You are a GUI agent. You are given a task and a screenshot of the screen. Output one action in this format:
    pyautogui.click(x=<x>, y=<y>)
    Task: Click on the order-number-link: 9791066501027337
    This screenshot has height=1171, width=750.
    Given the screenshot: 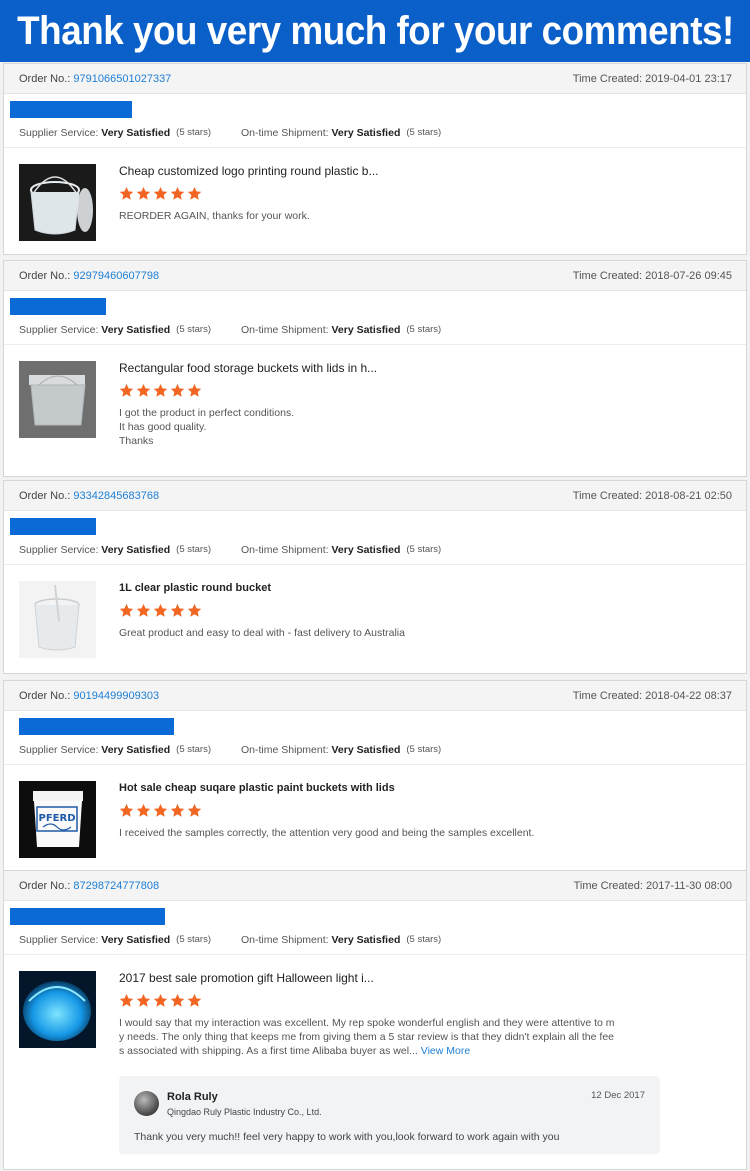 What is the action you would take?
    pyautogui.click(x=122, y=79)
    